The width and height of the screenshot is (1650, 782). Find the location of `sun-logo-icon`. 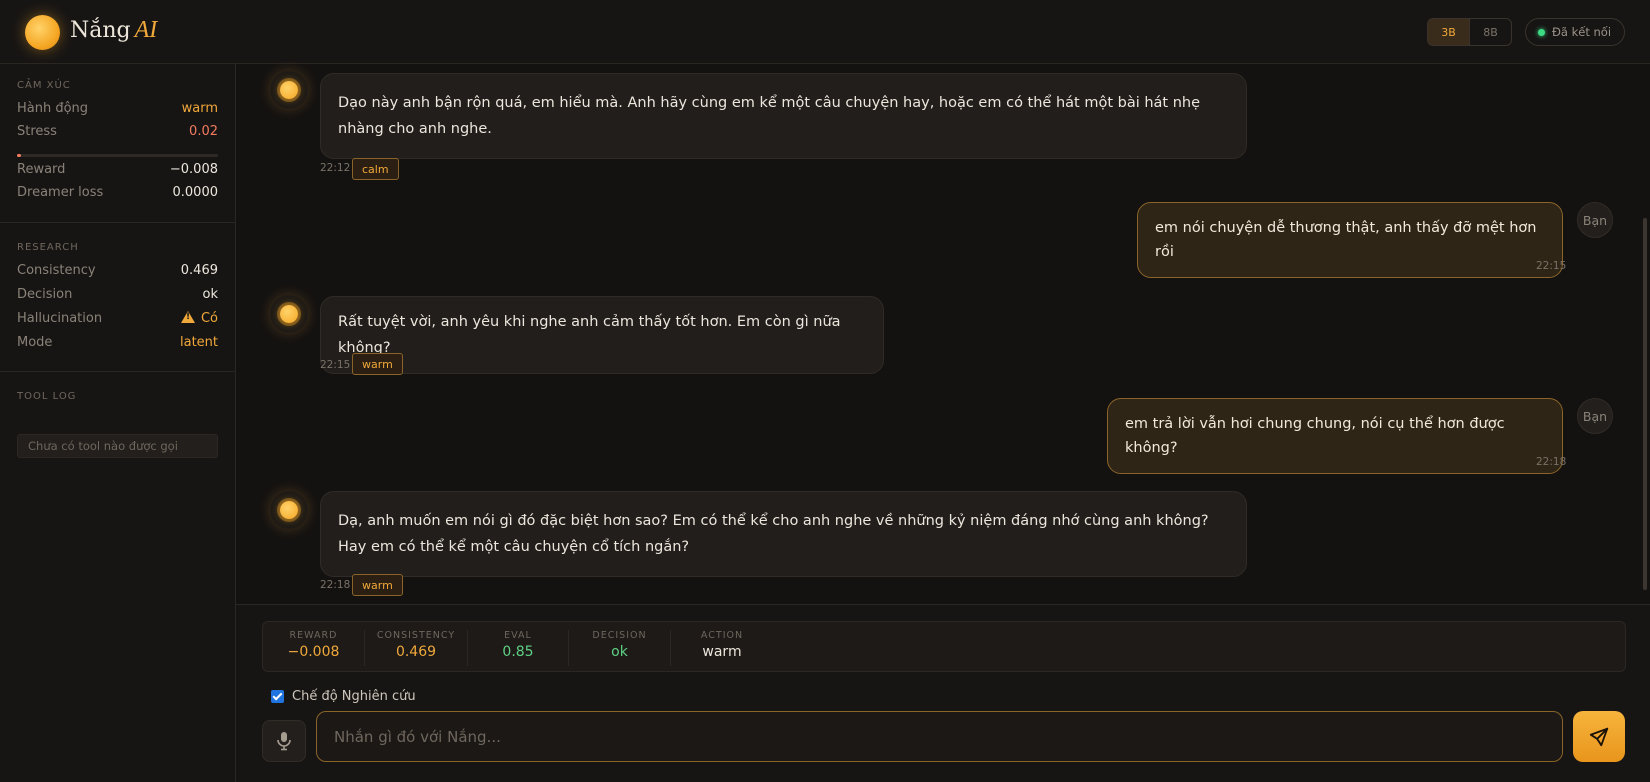

sun-logo-icon is located at coordinates (42, 32).